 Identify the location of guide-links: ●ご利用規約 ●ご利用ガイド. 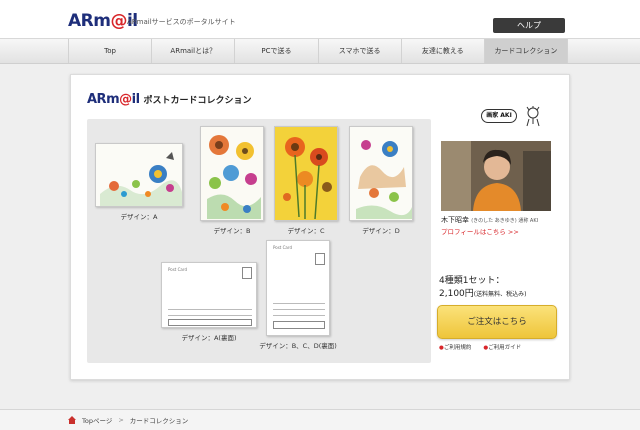
(480, 347).